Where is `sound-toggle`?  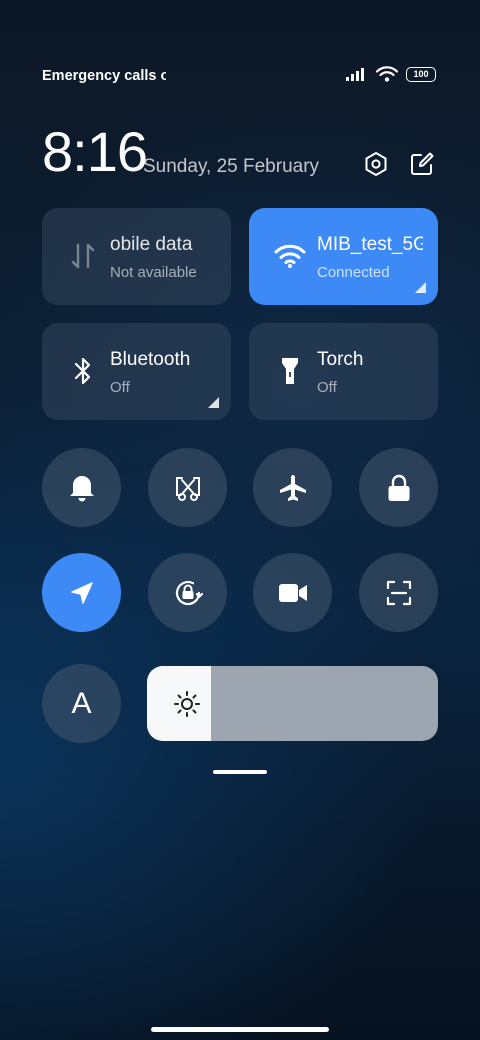
sound-toggle is located at coordinates (81, 487).